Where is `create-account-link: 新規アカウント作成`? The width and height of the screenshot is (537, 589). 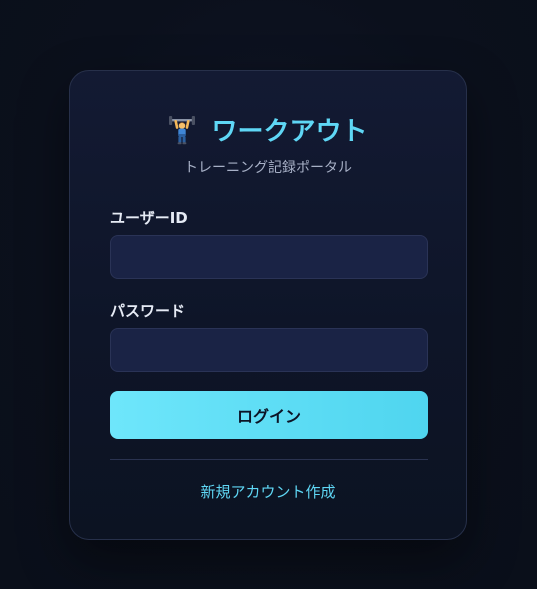 create-account-link: 新規アカウント作成 is located at coordinates (268, 491).